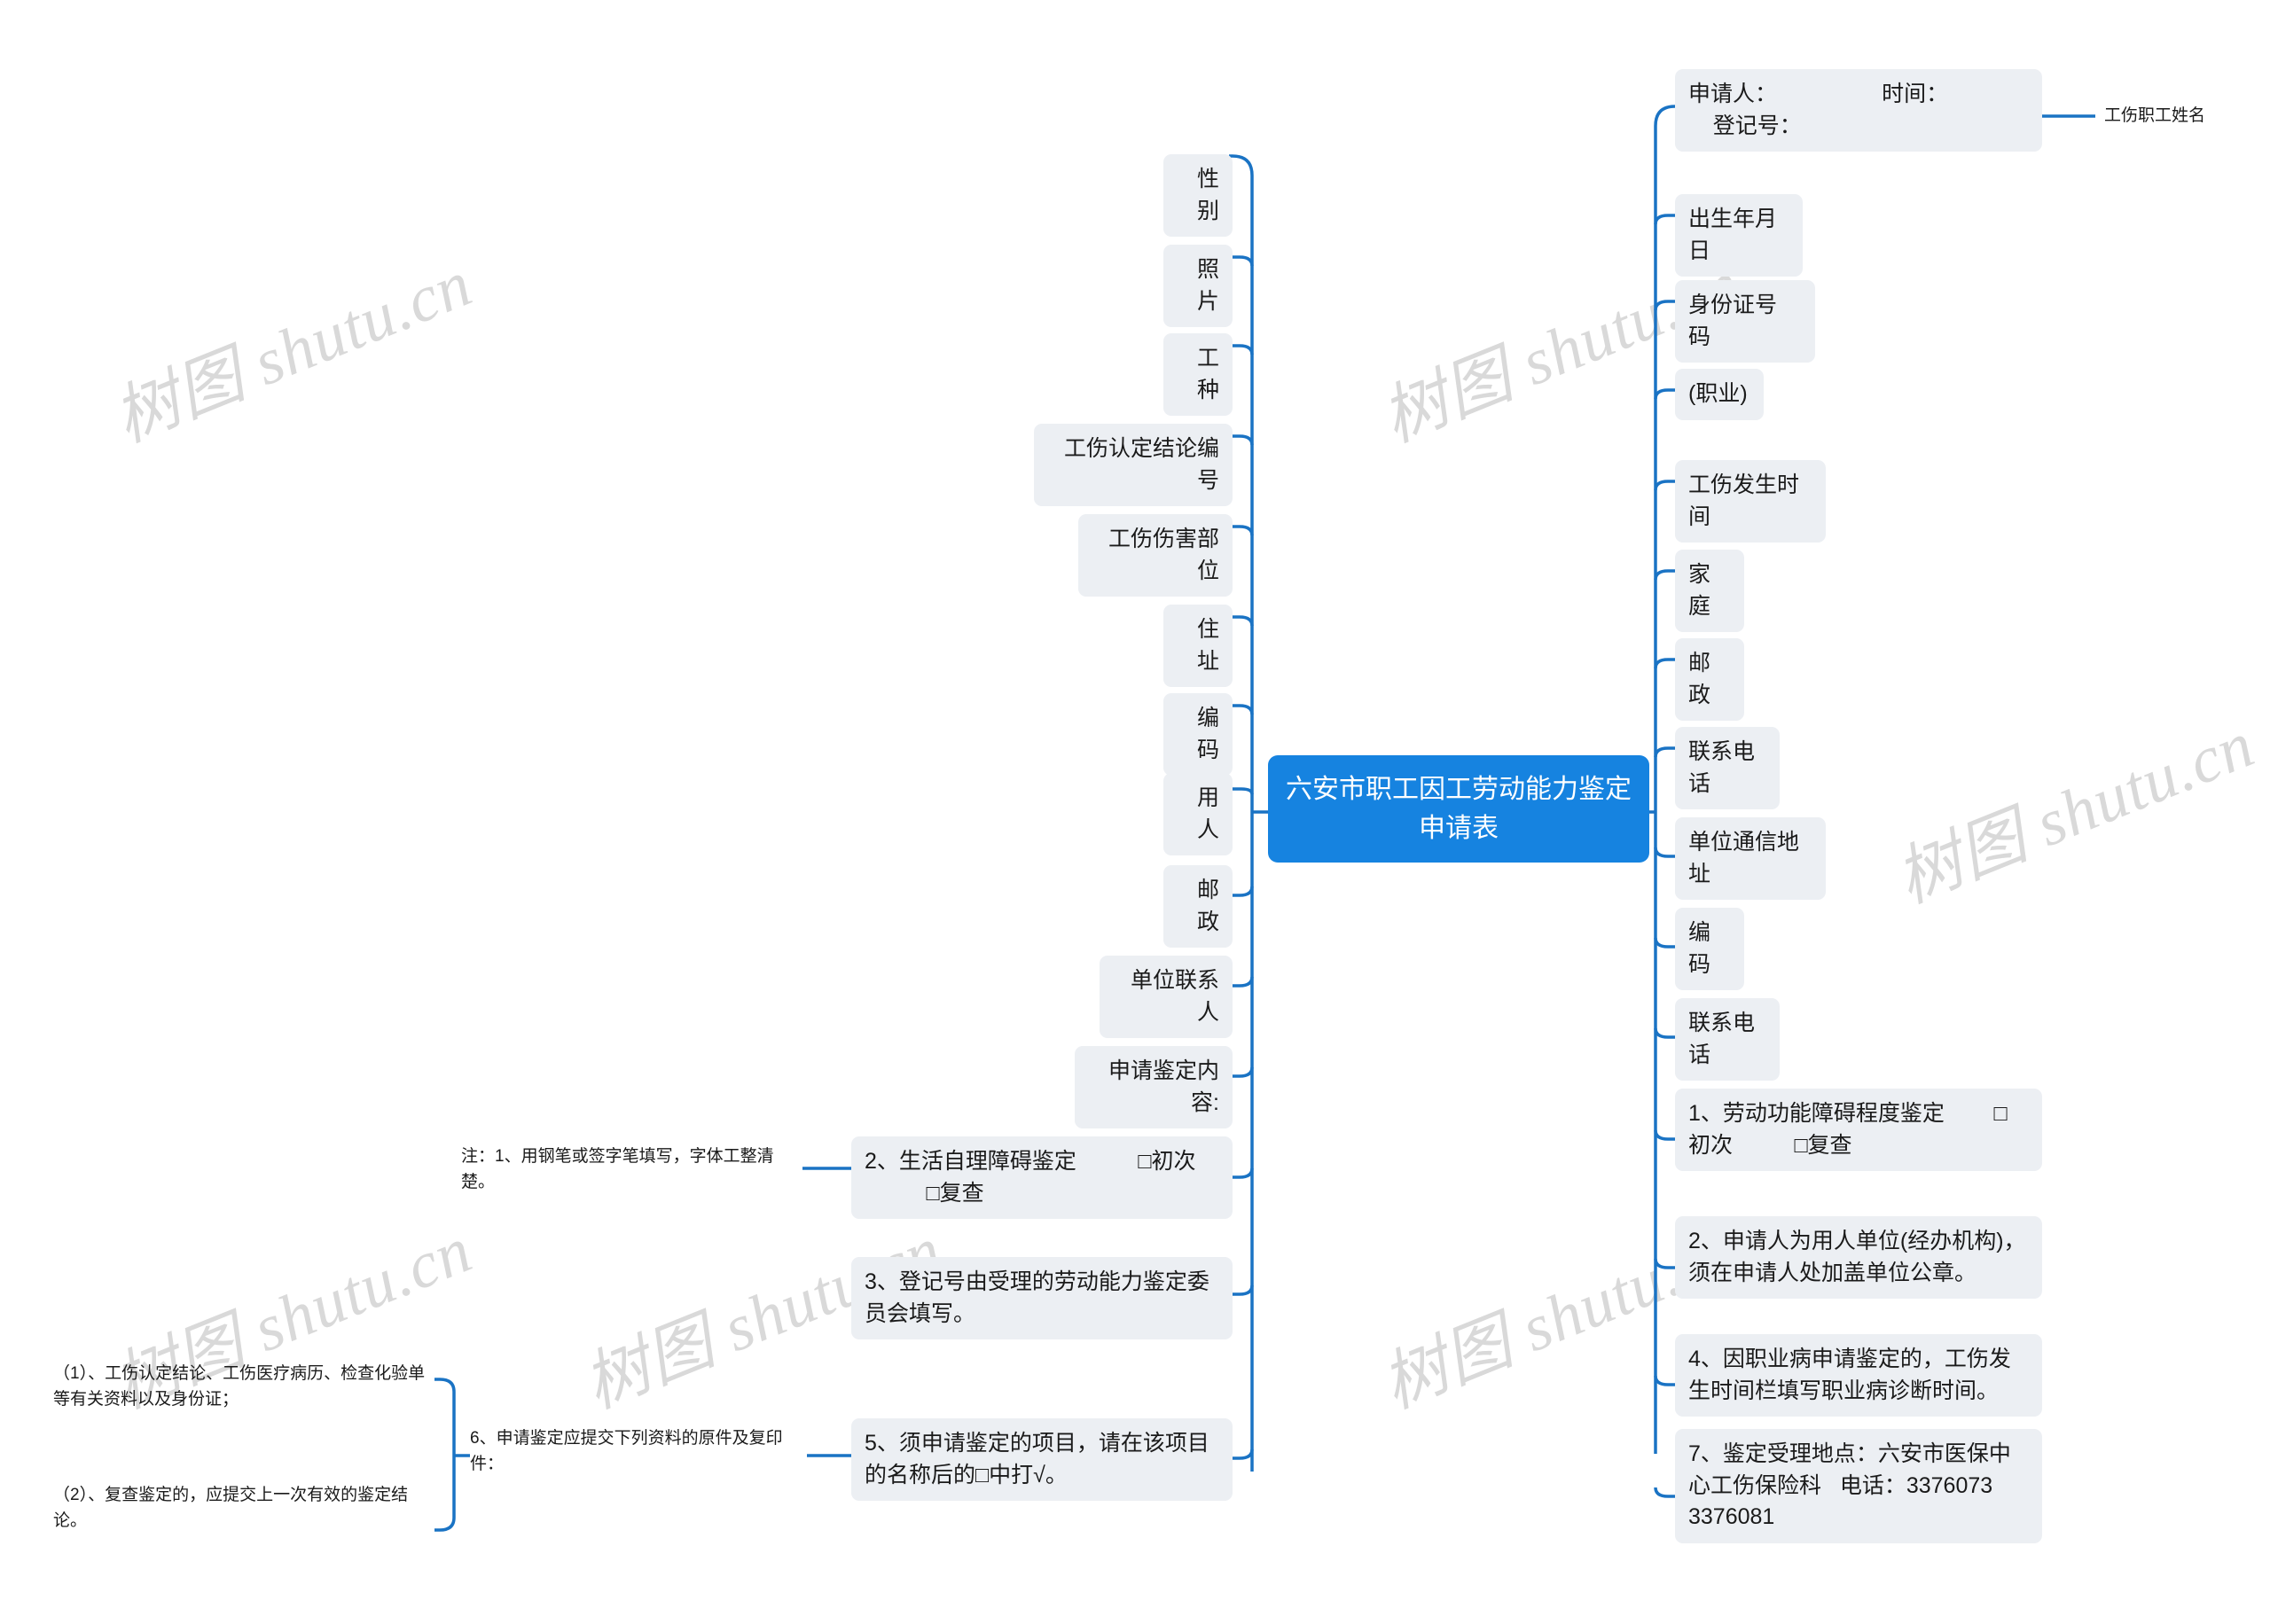  What do you see at coordinates (1198, 734) in the screenshot?
I see `left-node-code: 编码` at bounding box center [1198, 734].